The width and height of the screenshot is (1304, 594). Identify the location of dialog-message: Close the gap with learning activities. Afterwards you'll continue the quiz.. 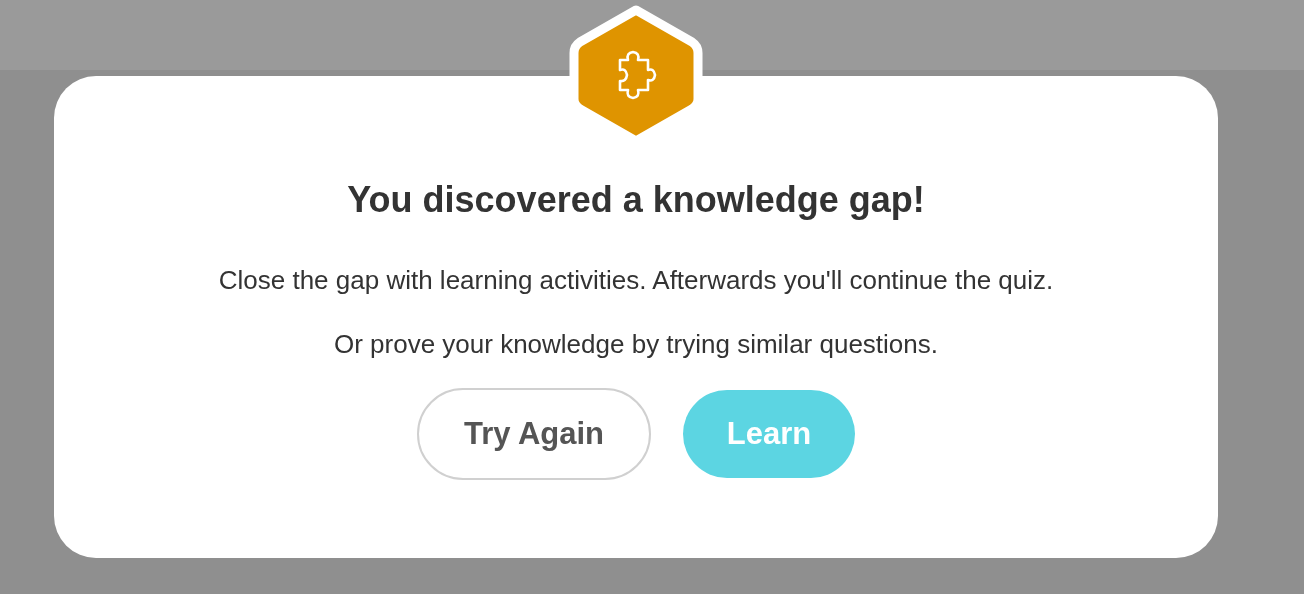
(636, 280).